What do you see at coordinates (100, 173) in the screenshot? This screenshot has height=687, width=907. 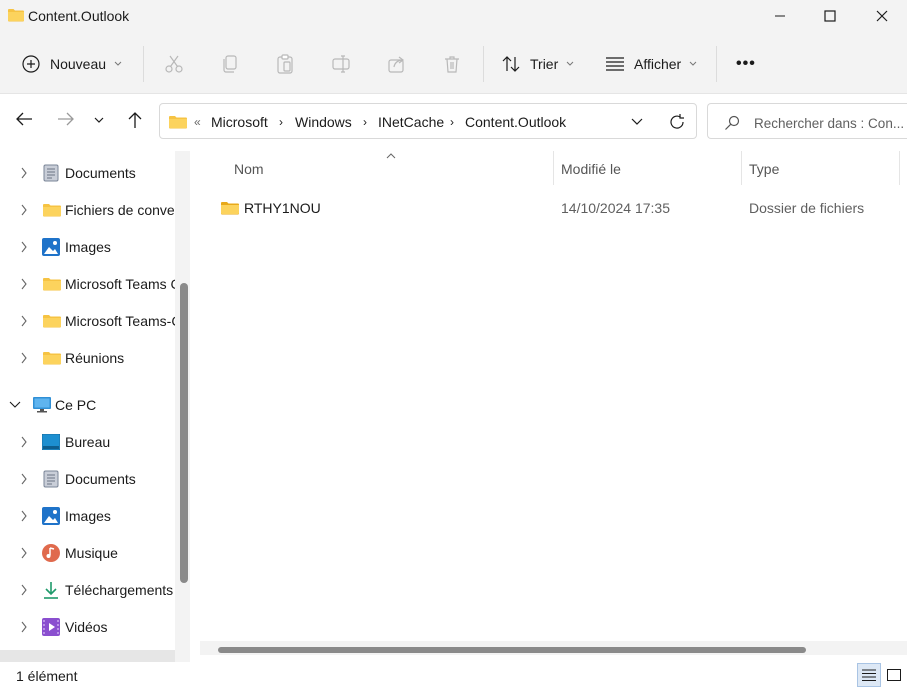 I see `sidebar-item-label: Documents` at bounding box center [100, 173].